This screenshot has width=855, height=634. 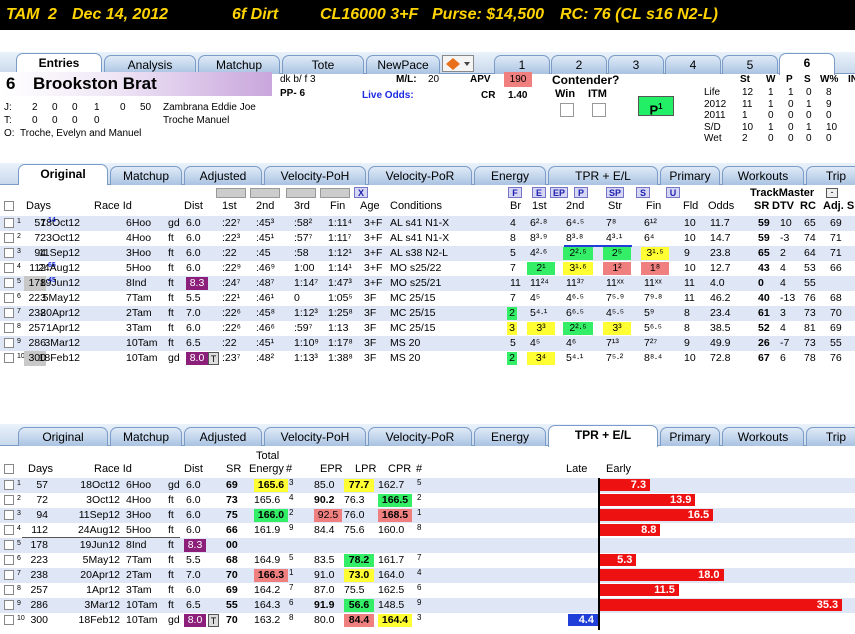 What do you see at coordinates (656, 106) in the screenshot?
I see `p1-button: P1` at bounding box center [656, 106].